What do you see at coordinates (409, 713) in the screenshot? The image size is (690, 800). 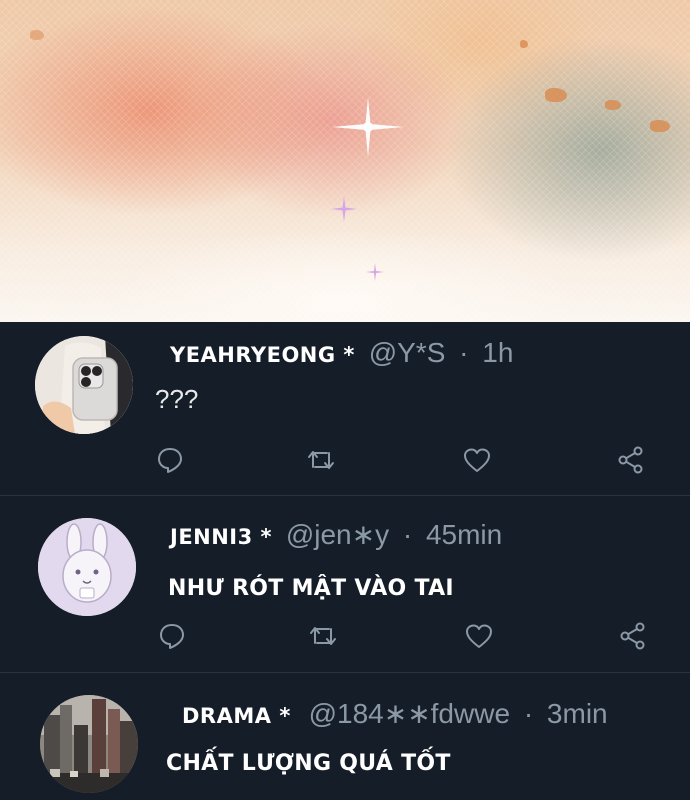 I see `handle: @184∗∗fdwwe` at bounding box center [409, 713].